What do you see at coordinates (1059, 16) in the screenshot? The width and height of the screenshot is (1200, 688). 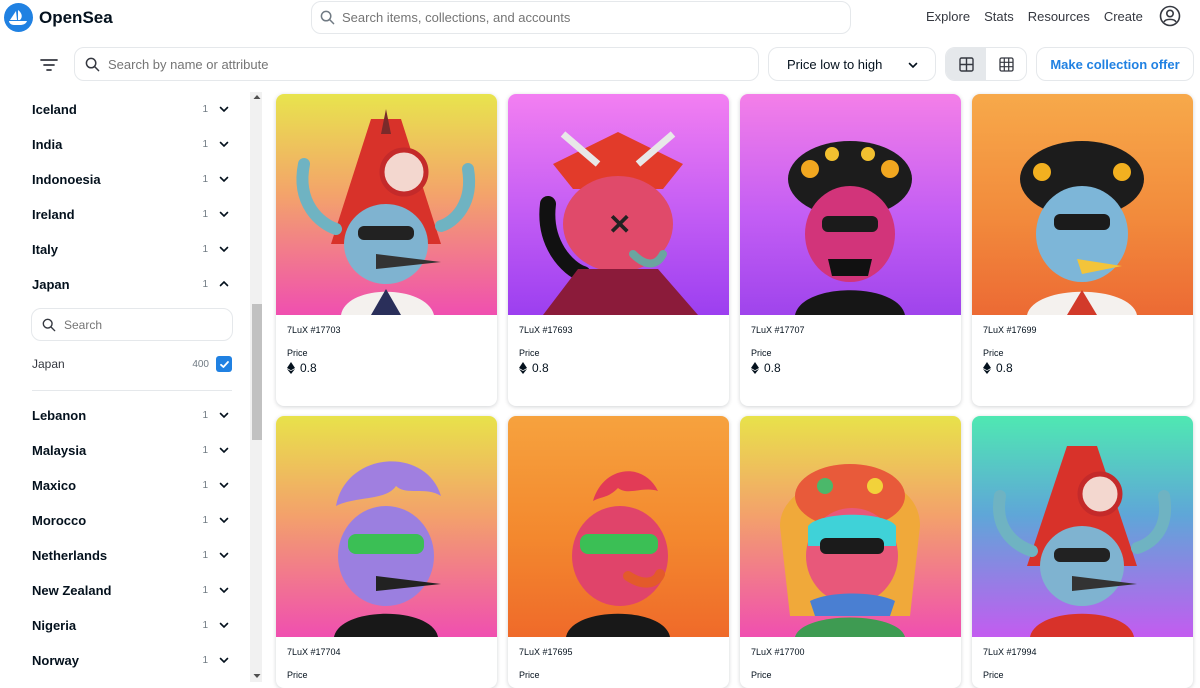 I see `nav-resources: Resources` at bounding box center [1059, 16].